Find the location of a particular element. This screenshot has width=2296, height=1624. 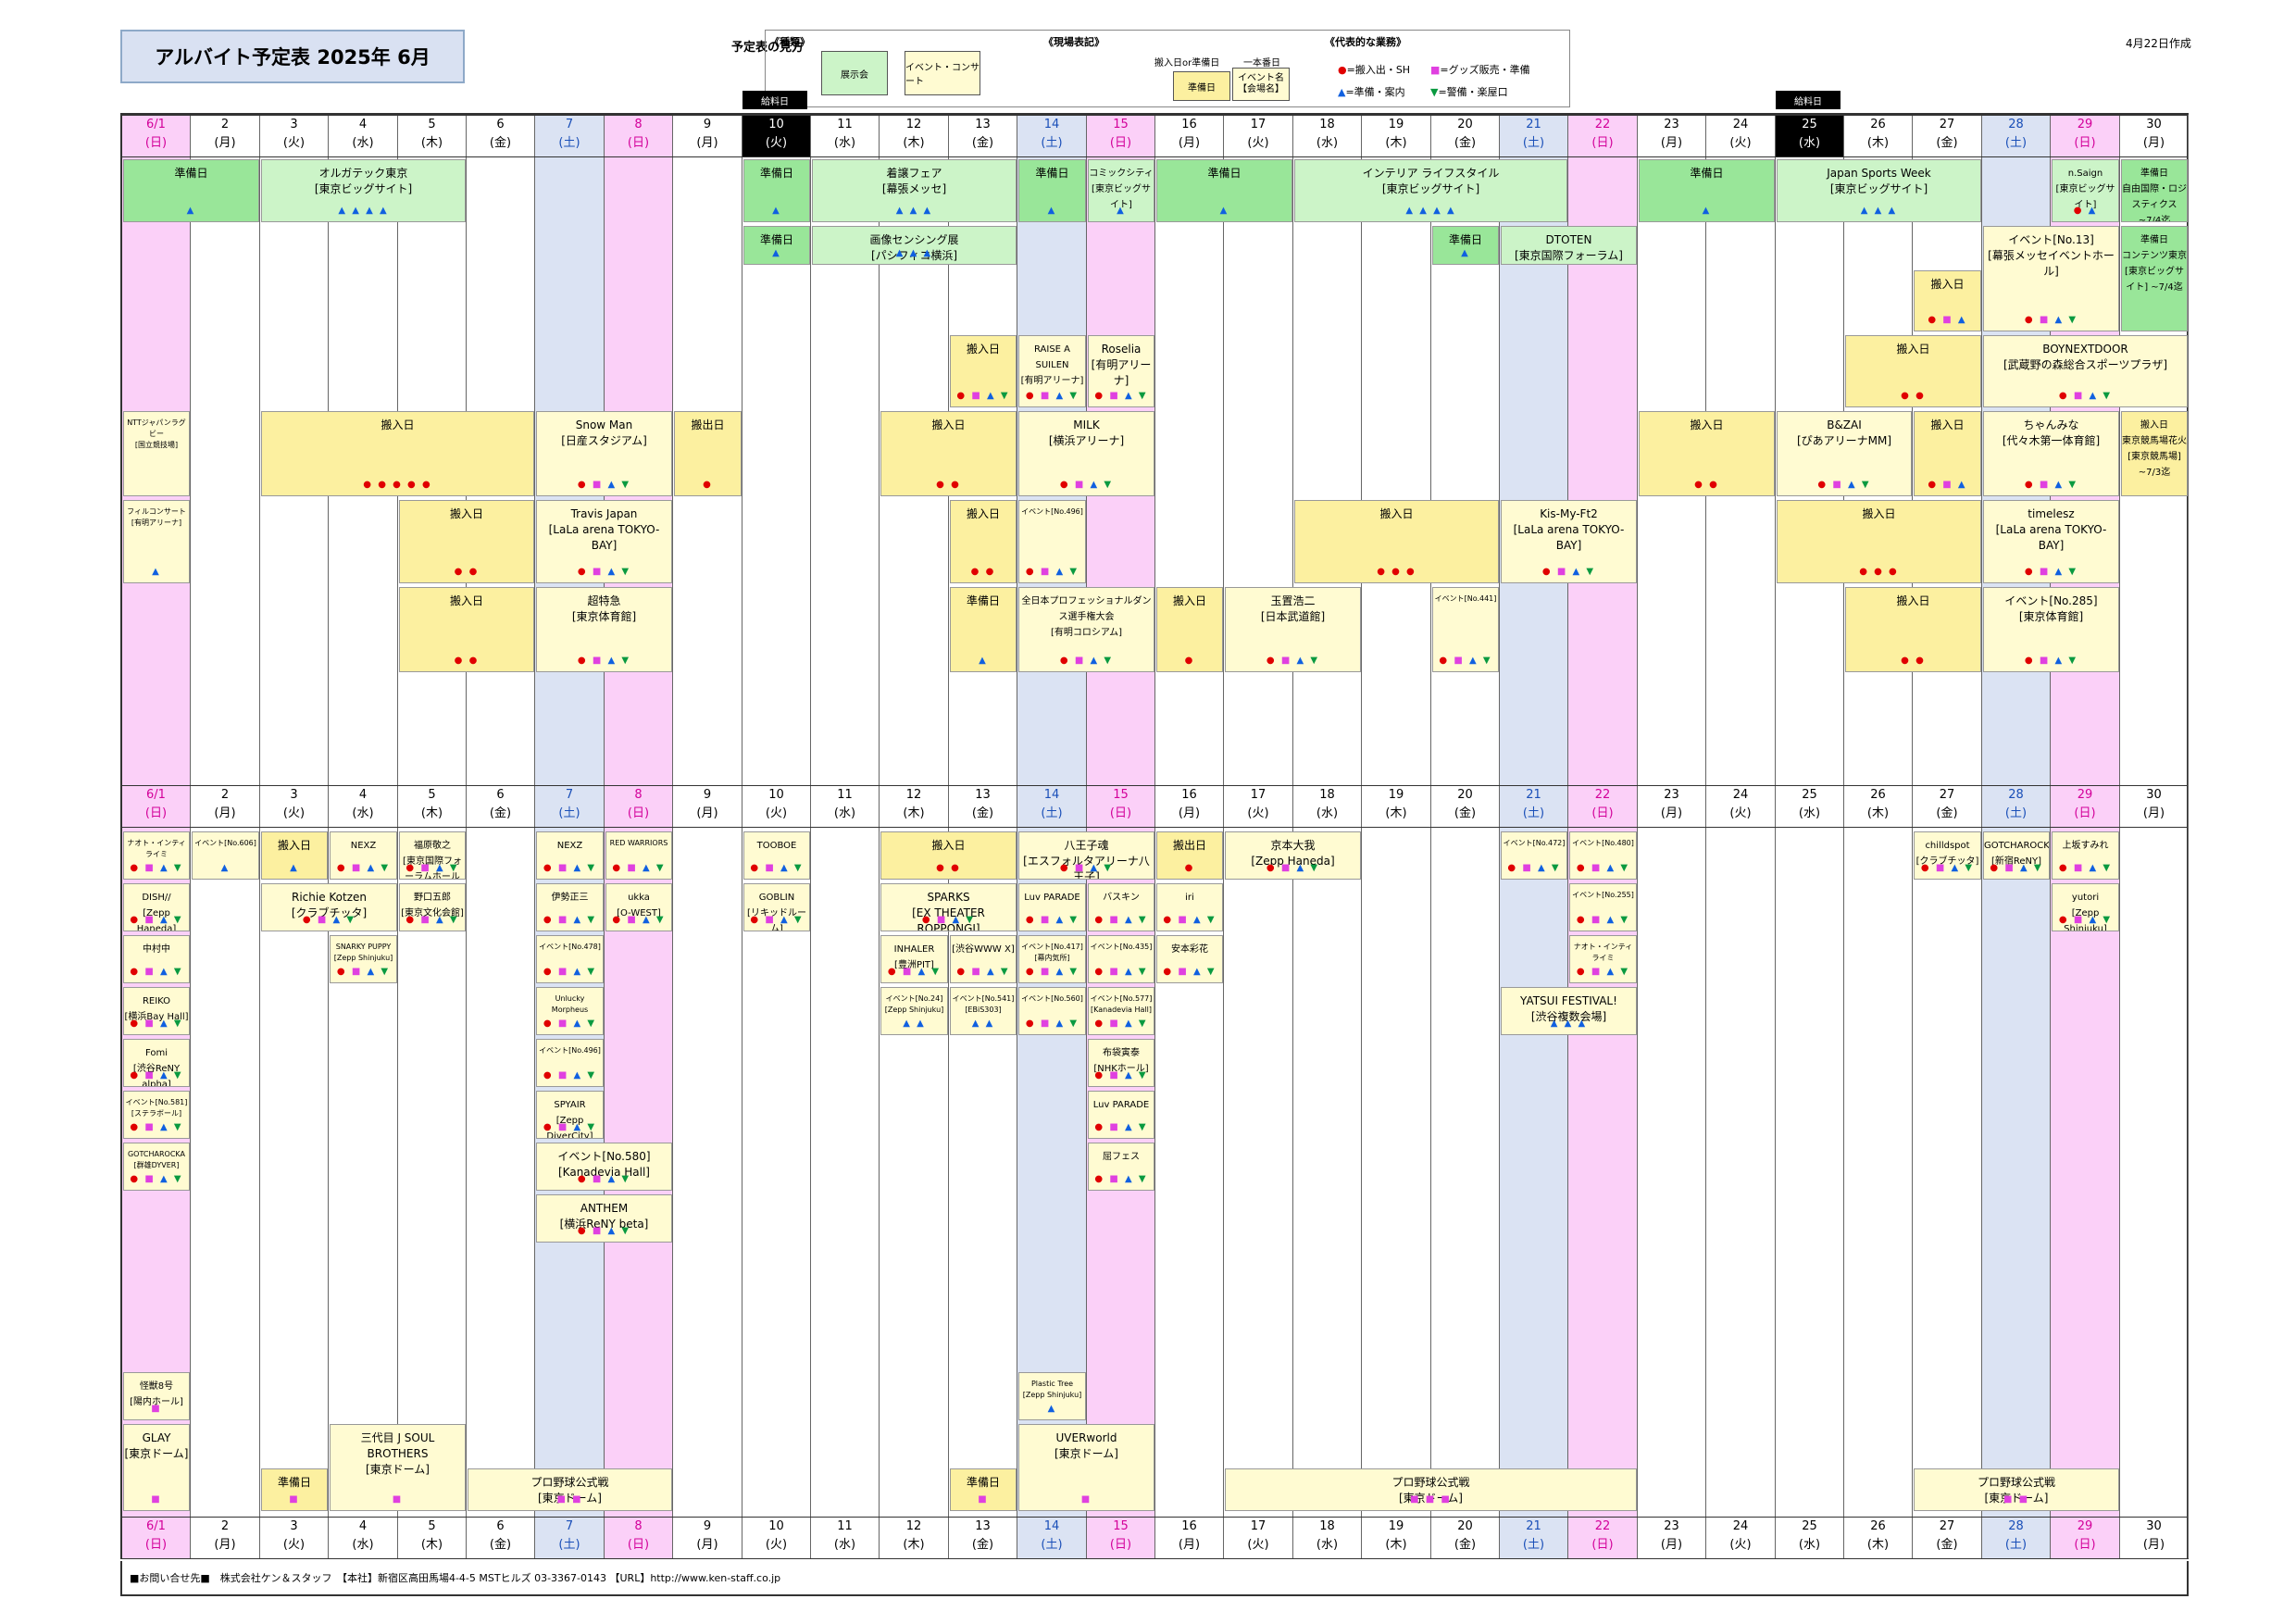

schedule-event: BOYNEXTDOOR [武蔵野の森総合スポーツプラザ] ● ■ ▲ ▼ is located at coordinates (2085, 371).